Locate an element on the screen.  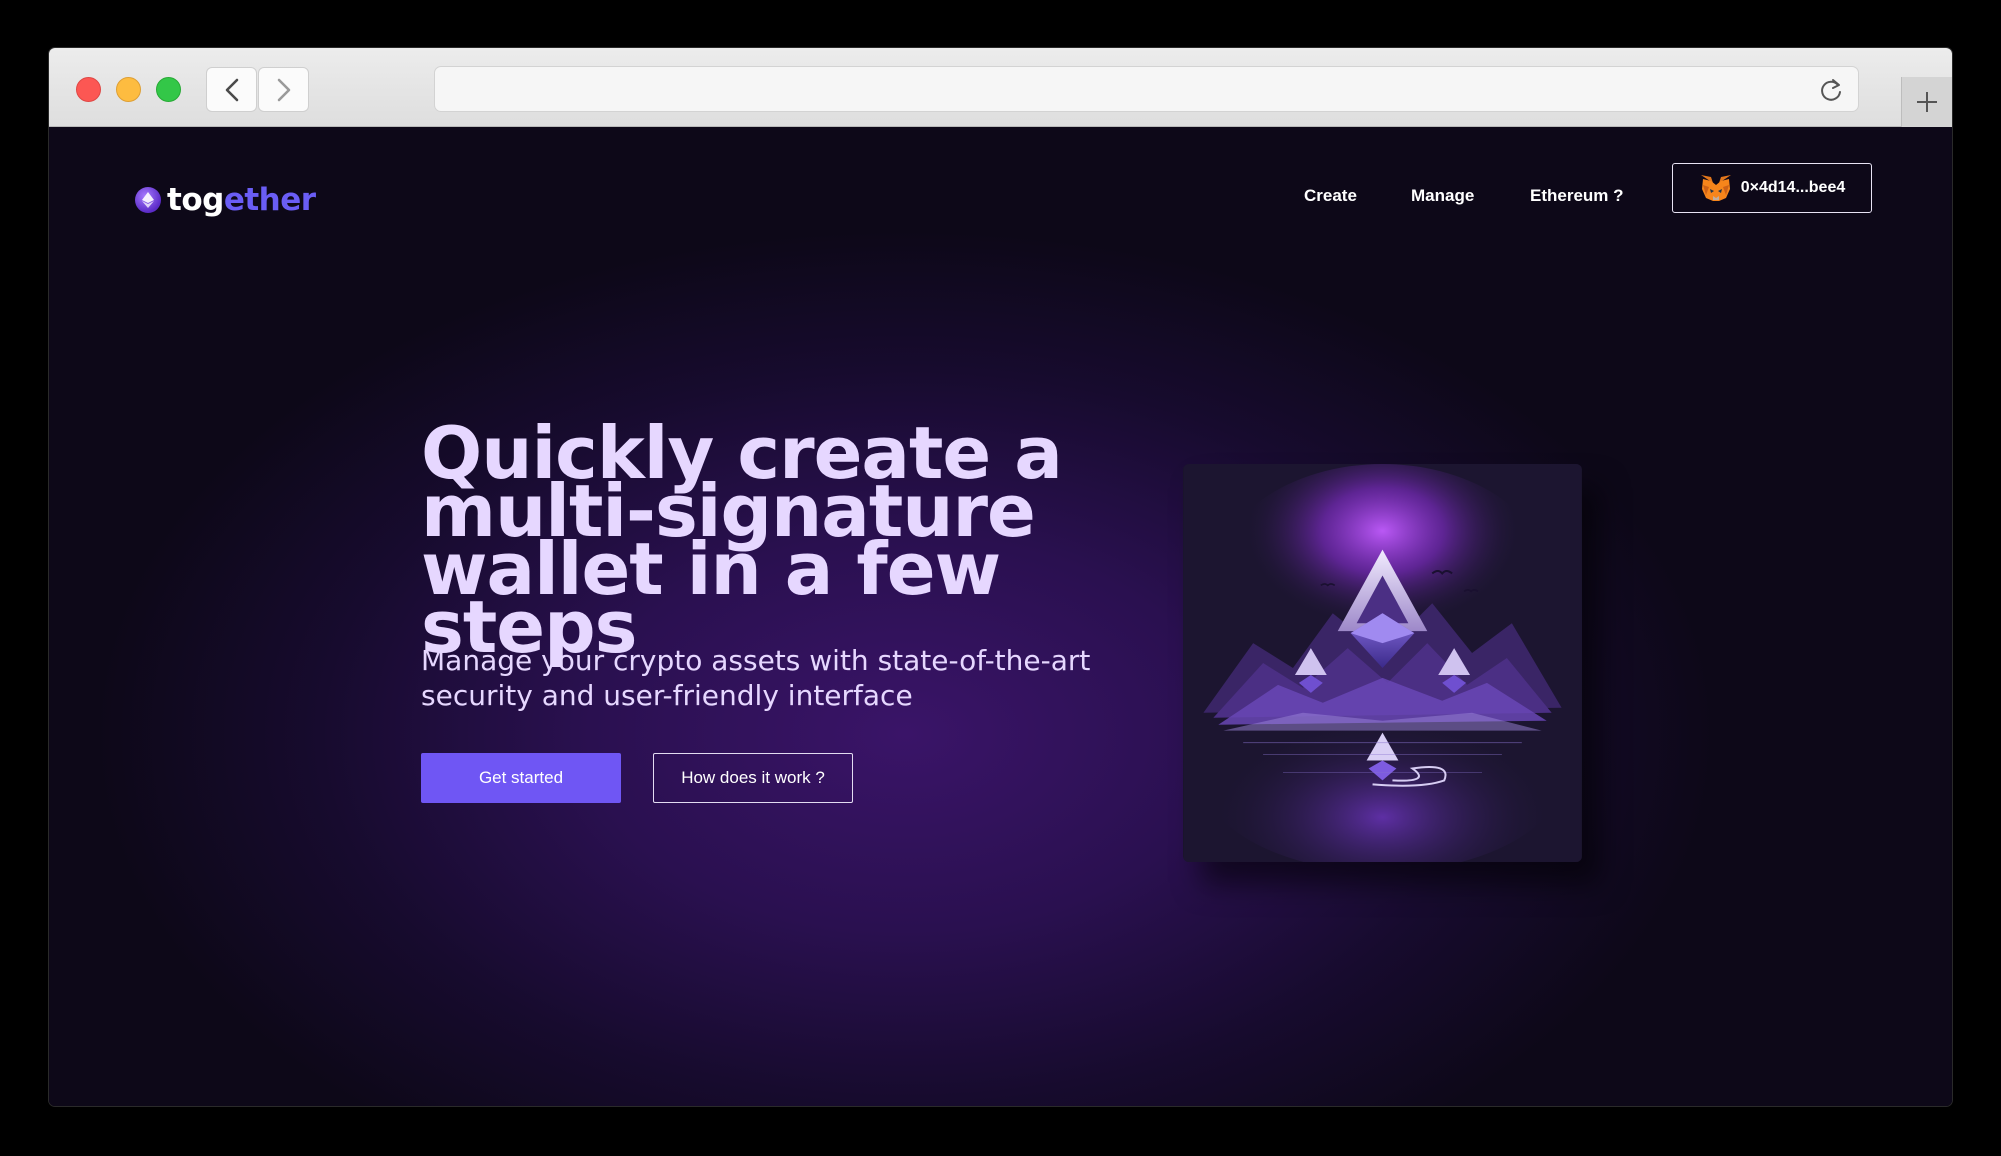
illustration-graphic is located at coordinates (1382, 663).